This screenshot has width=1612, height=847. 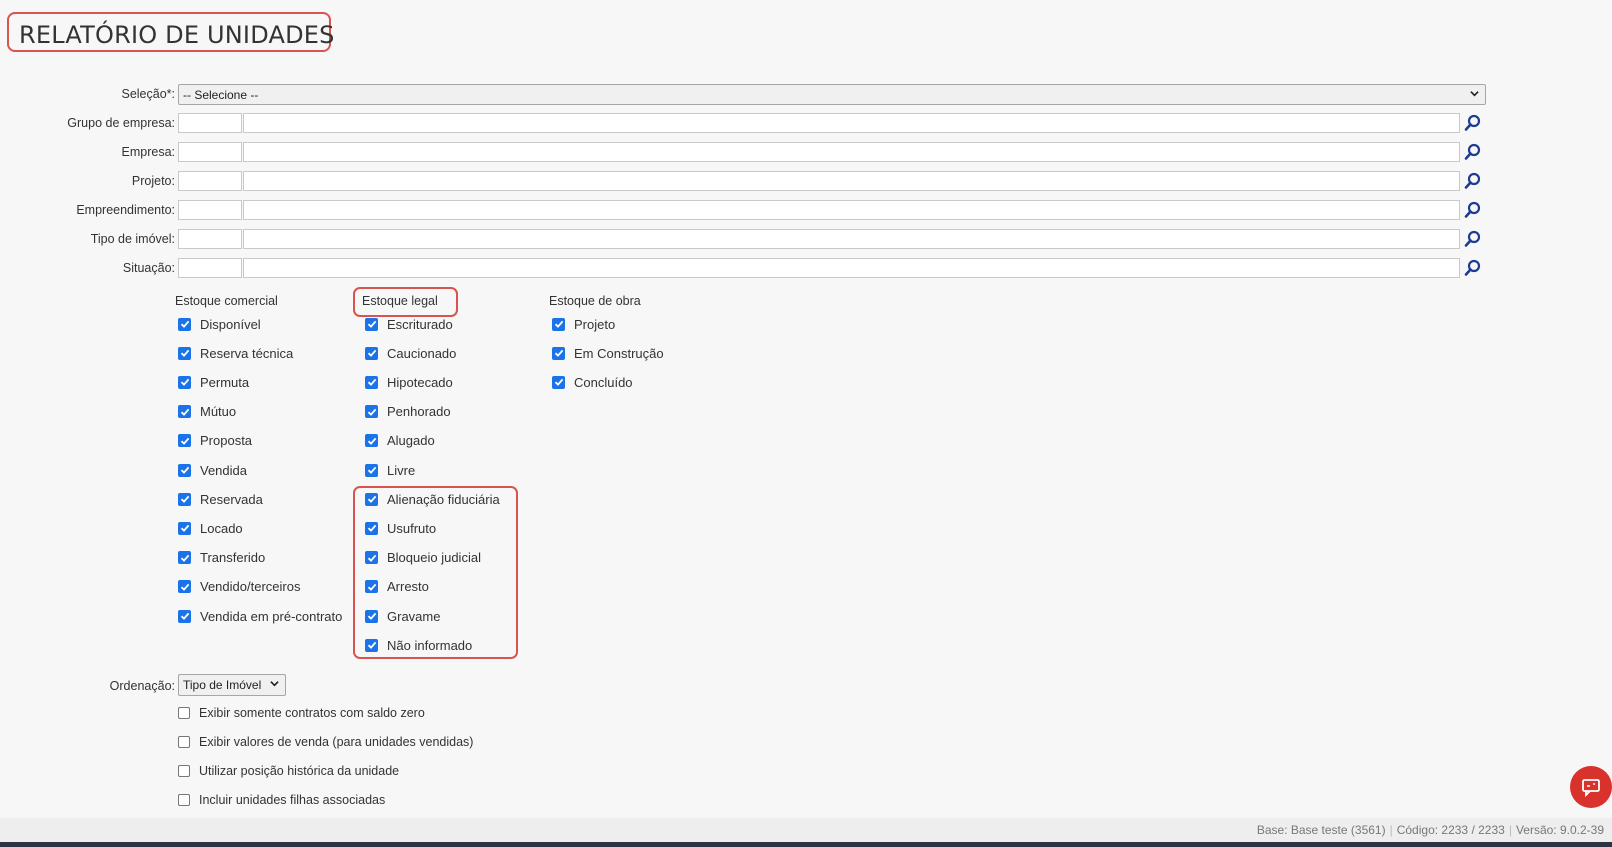 I want to click on estoque-legal-item: Alugado, so click(x=400, y=441).